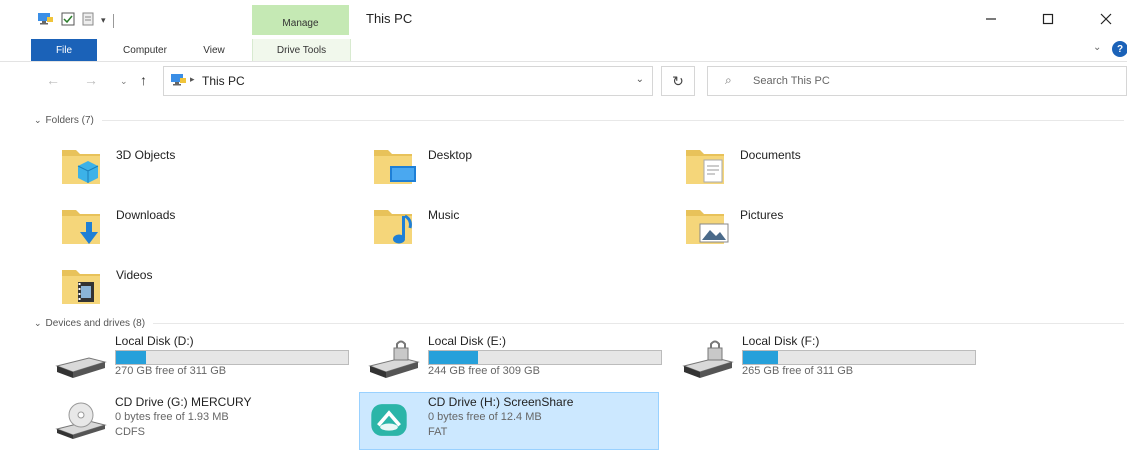 The width and height of the screenshot is (1127, 450). Describe the element at coordinates (389, 18) in the screenshot. I see `window-title: This PC` at that location.